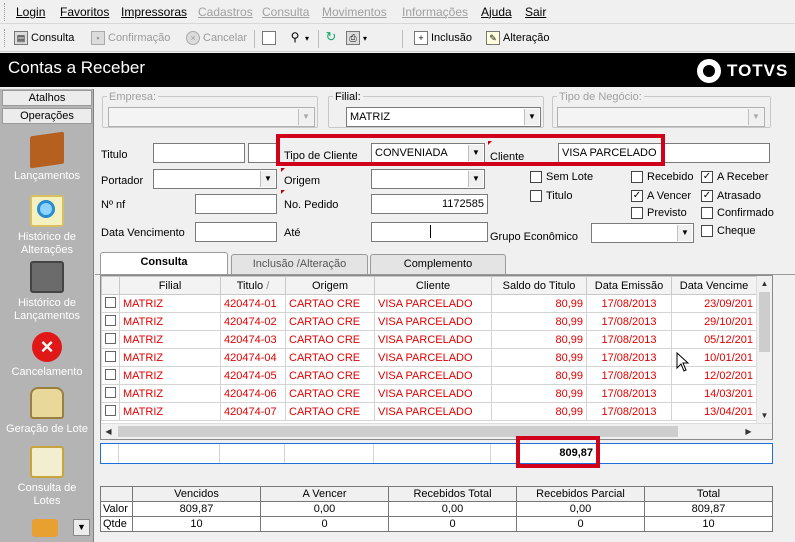  What do you see at coordinates (47, 98) in the screenshot?
I see `tab-atalhos: Atalhos` at bounding box center [47, 98].